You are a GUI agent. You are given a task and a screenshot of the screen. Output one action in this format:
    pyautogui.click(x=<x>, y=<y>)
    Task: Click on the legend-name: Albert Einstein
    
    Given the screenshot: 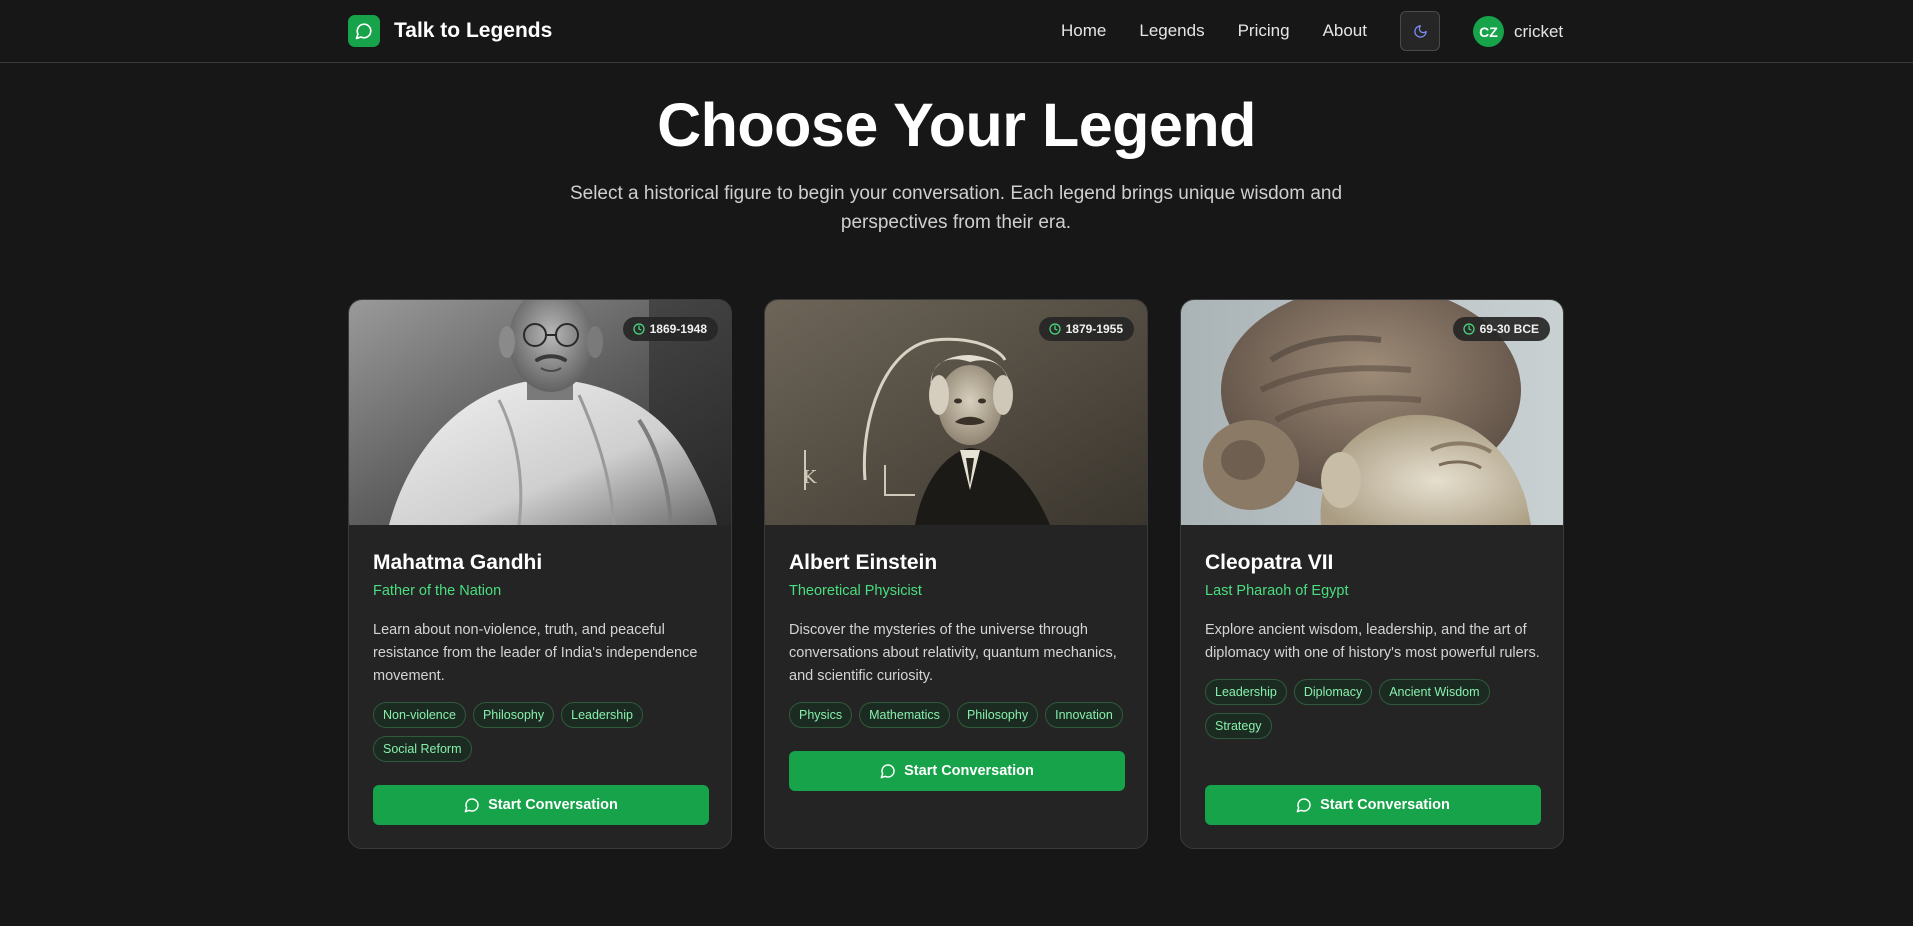 What is the action you would take?
    pyautogui.click(x=863, y=562)
    